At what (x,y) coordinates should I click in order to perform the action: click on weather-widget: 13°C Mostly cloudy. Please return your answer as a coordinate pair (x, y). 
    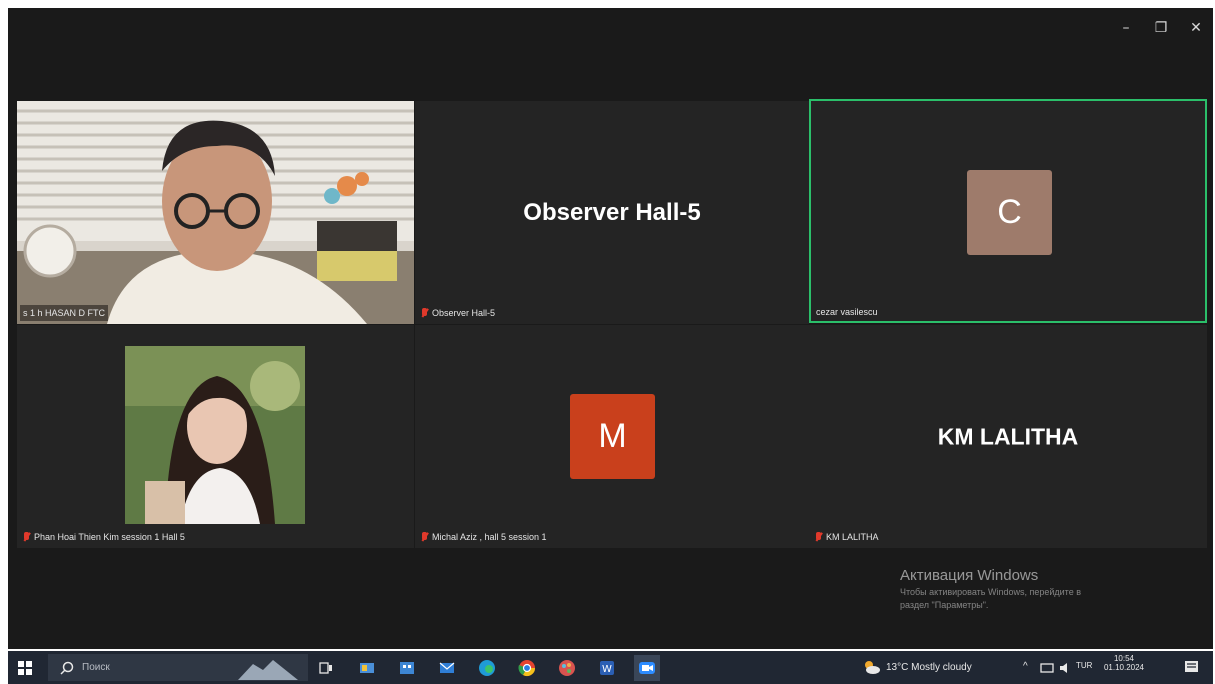
    Looking at the image, I should click on (917, 667).